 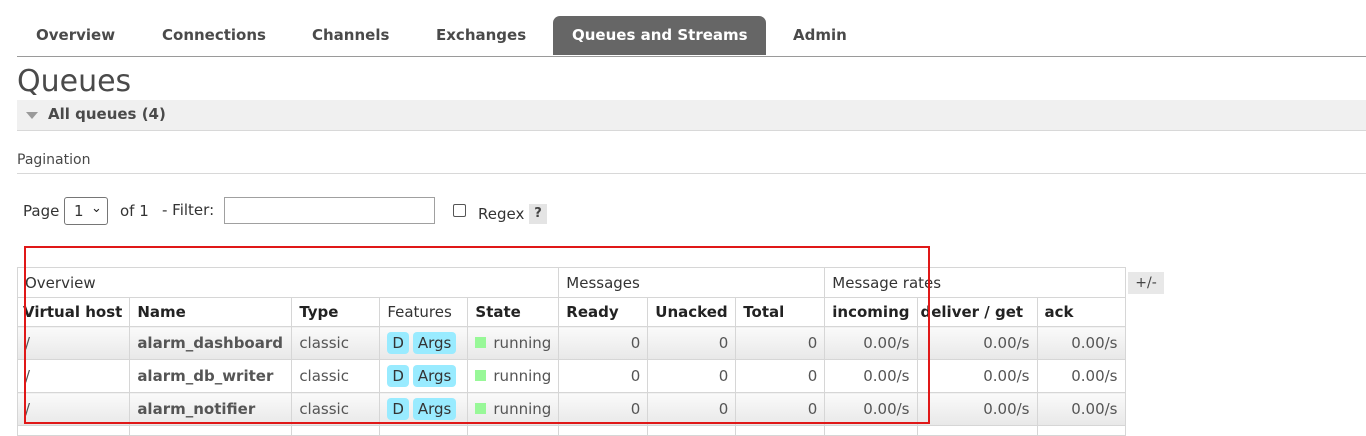 What do you see at coordinates (692, 312) in the screenshot?
I see `col-unacked: Unacked` at bounding box center [692, 312].